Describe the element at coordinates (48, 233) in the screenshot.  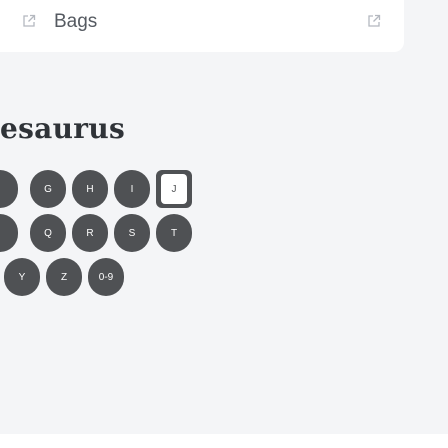
I see `letter-key-q: Q` at that location.